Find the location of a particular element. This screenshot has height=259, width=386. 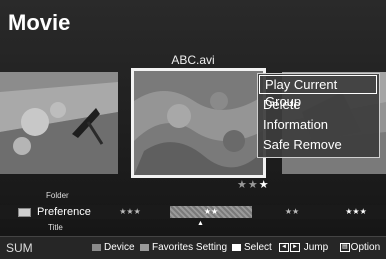

yellow-key-icon is located at coordinates (96, 247).